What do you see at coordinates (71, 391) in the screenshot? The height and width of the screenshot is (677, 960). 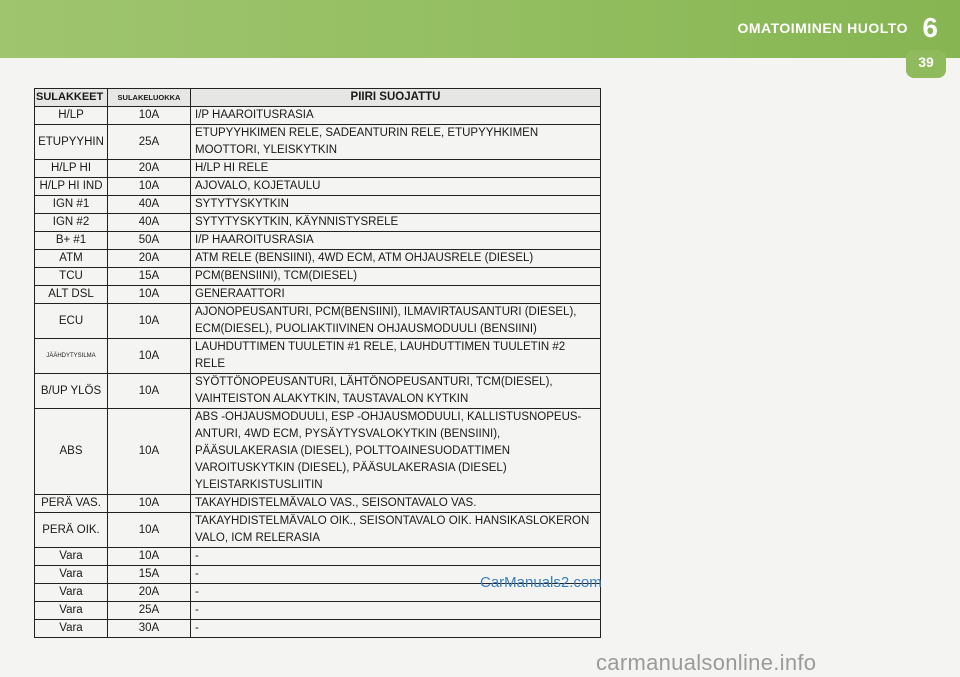 I see `fuse-name-cell: B/UP YLÖS` at bounding box center [71, 391].